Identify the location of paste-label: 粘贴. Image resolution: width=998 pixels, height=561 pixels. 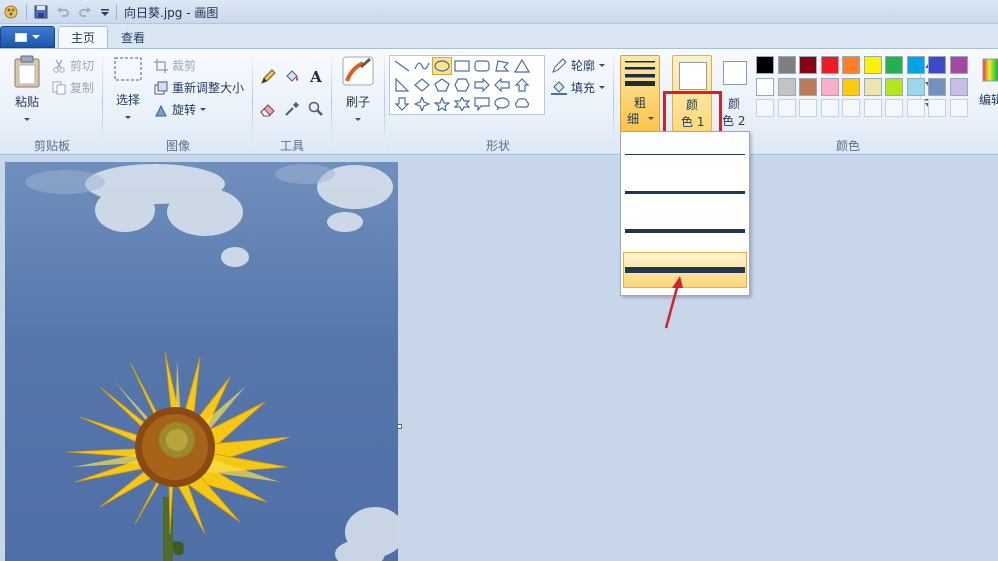
(26, 102).